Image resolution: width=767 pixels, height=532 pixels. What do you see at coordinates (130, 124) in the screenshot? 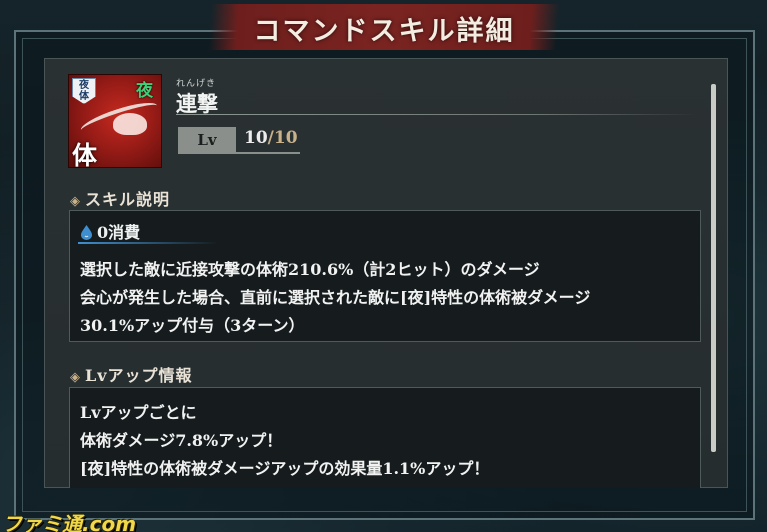
I see `figure-shape` at bounding box center [130, 124].